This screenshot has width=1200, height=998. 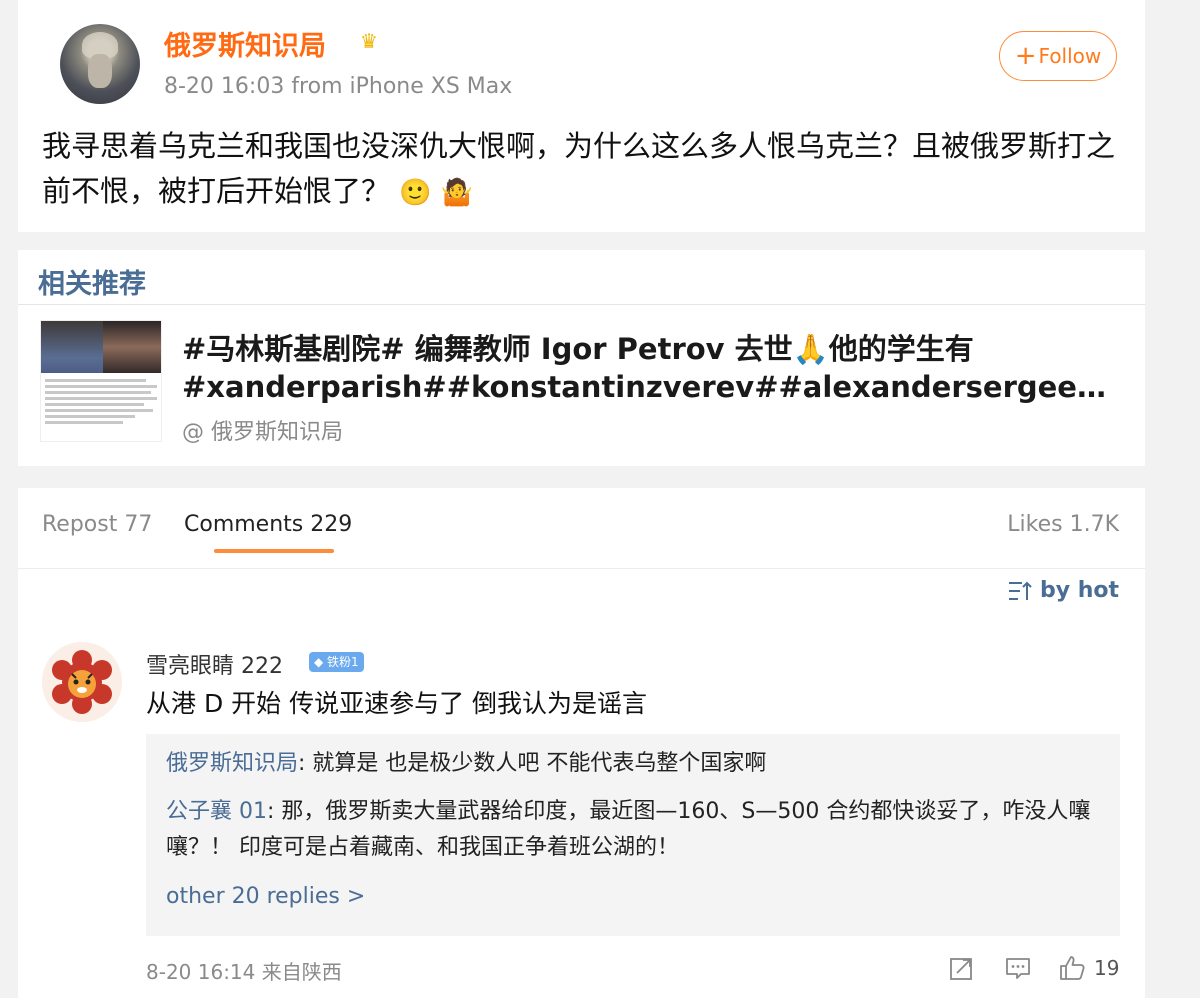 What do you see at coordinates (232, 763) in the screenshot?
I see `reply-author: 俄罗斯知识局` at bounding box center [232, 763].